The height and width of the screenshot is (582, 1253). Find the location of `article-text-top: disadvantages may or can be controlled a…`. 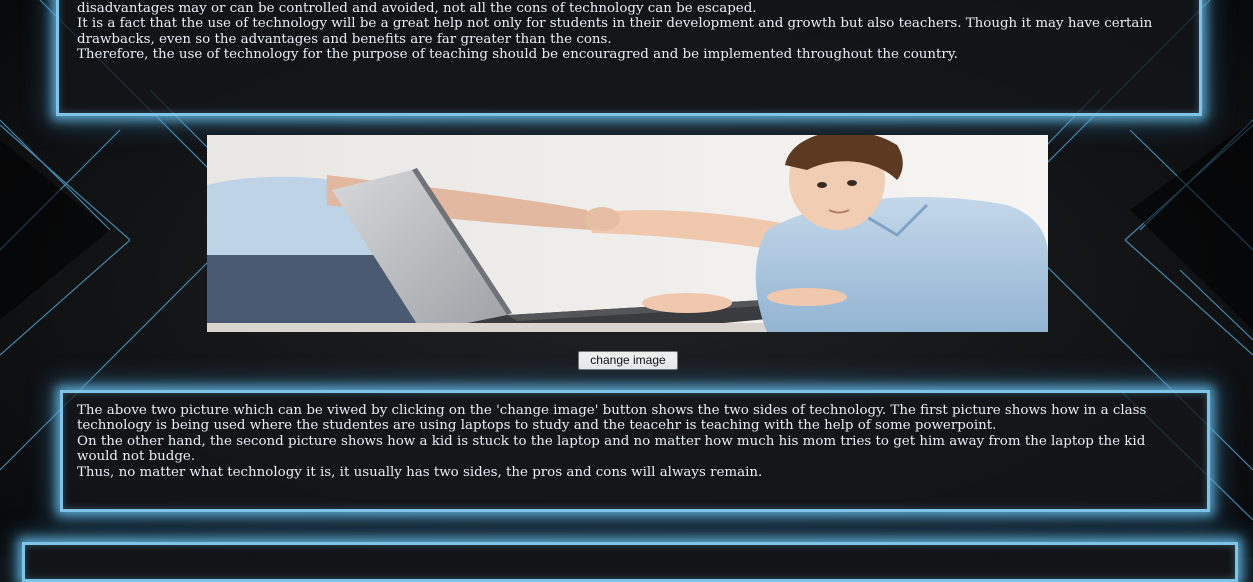

article-text-top: disadvantages may or can be controlled a… is located at coordinates (634, 32).